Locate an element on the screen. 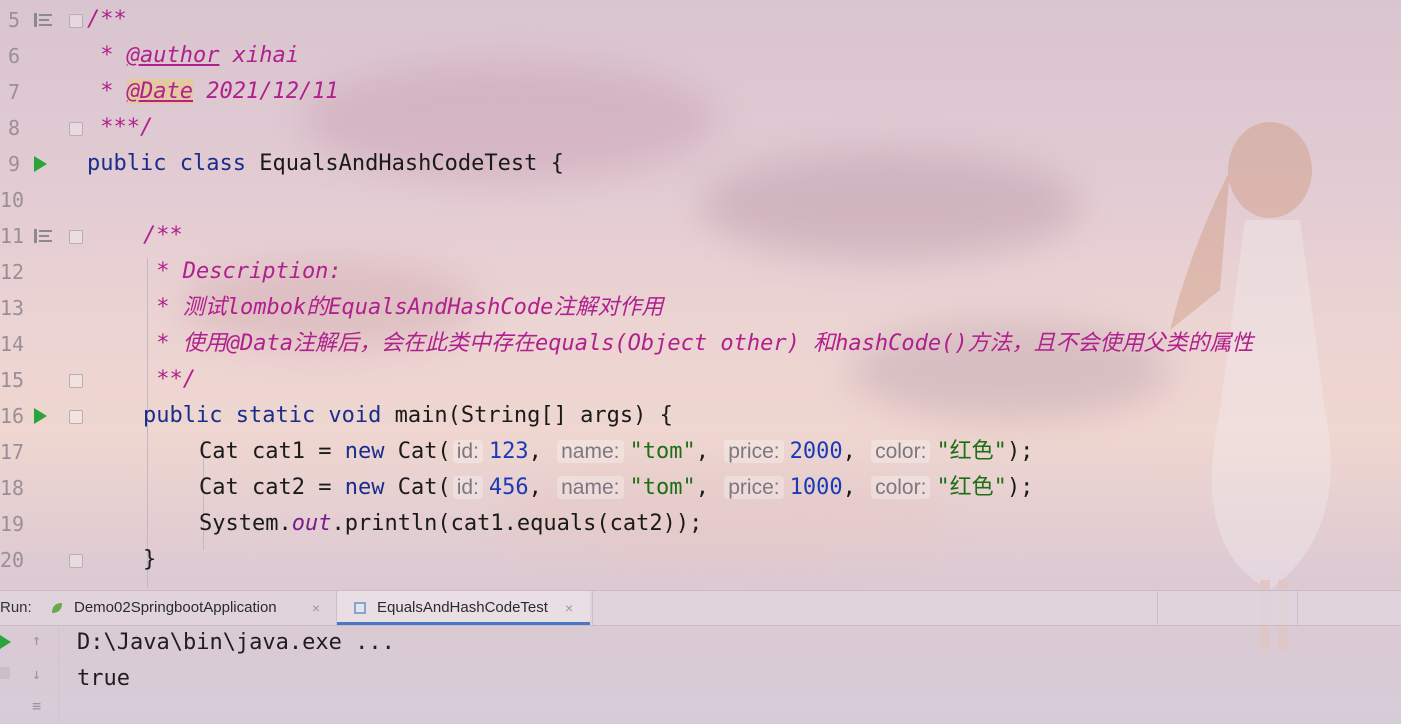  line-number: 20 is located at coordinates (12, 560).